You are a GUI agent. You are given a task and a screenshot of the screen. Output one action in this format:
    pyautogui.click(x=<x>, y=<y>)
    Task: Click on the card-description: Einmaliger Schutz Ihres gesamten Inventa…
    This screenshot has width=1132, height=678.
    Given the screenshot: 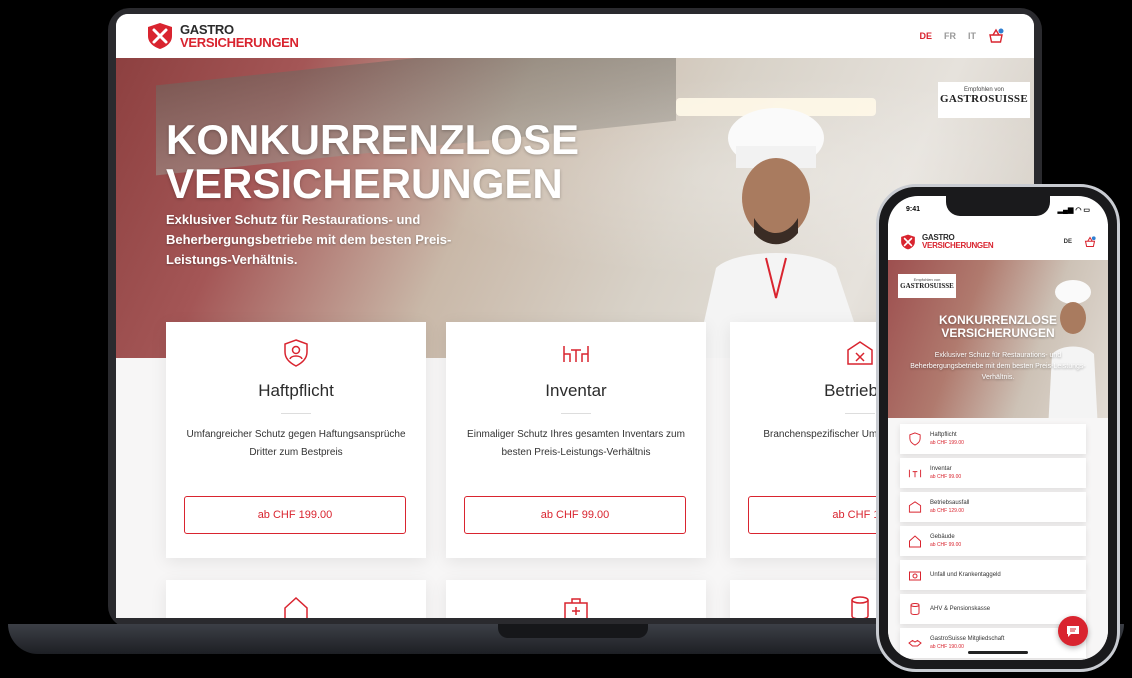 What is the action you would take?
    pyautogui.click(x=576, y=443)
    